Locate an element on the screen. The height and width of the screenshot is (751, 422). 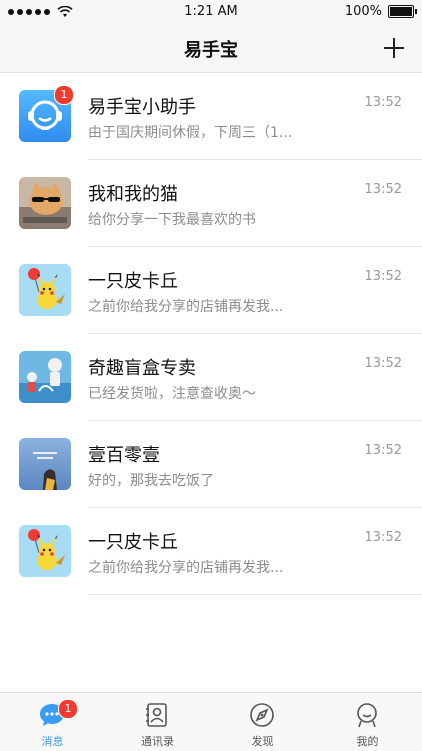
tab-label: 发现 is located at coordinates (262, 741).